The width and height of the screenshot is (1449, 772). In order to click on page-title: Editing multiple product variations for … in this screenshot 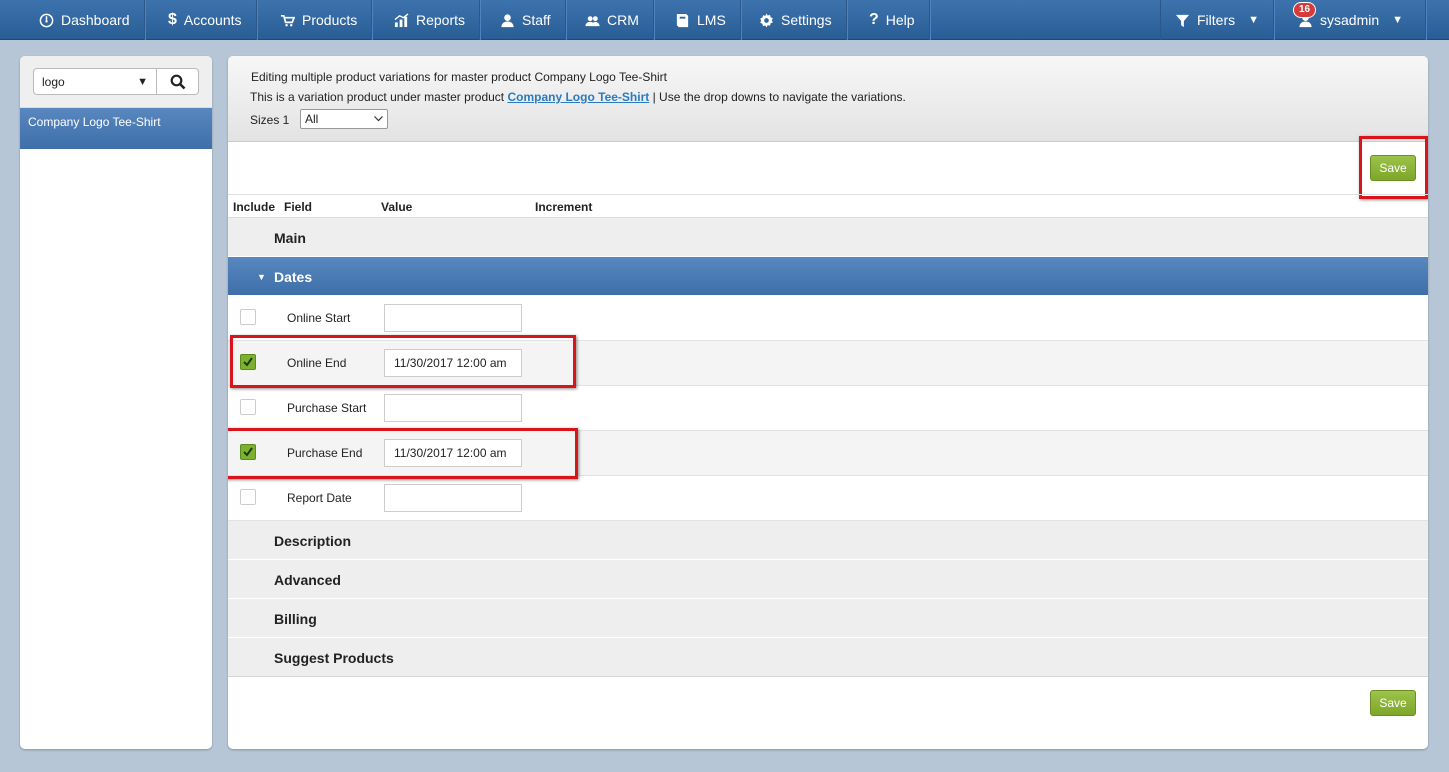, I will do `click(459, 77)`.